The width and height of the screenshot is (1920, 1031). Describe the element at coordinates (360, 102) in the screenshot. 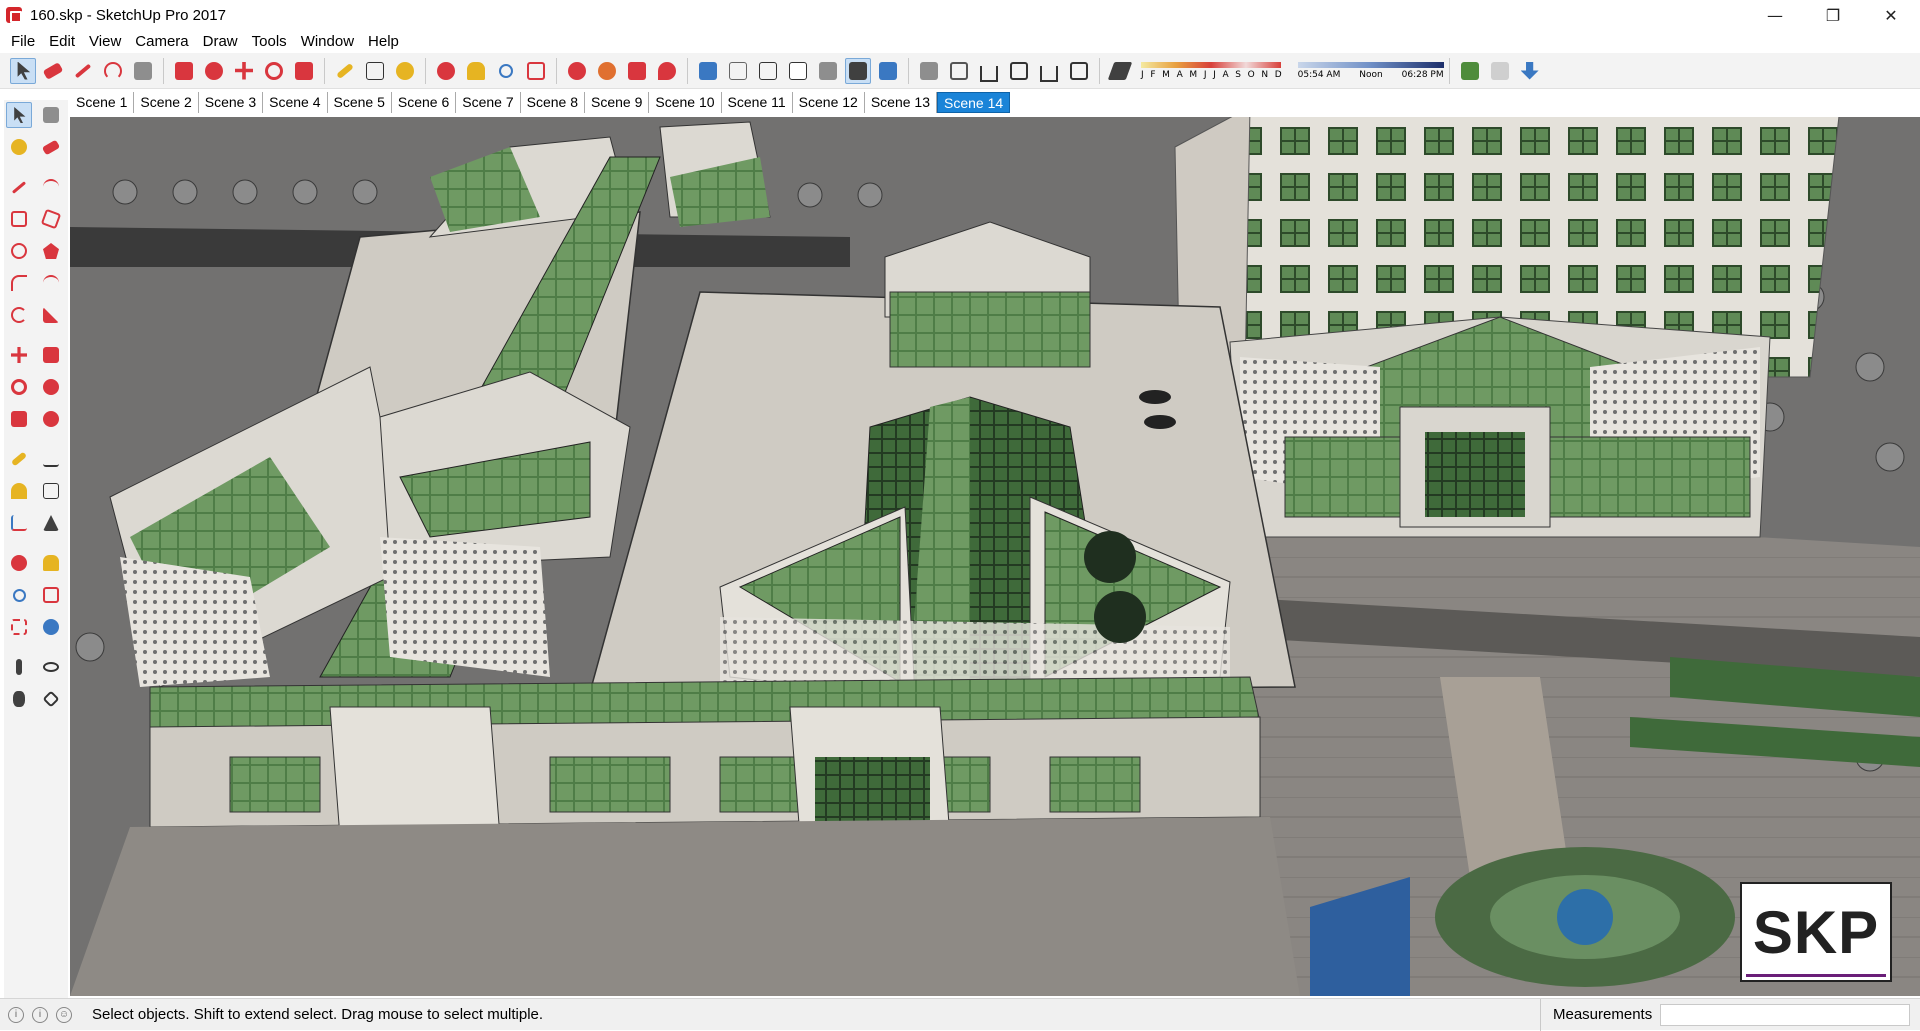

I see `tab-scene-5: Scene 5` at that location.